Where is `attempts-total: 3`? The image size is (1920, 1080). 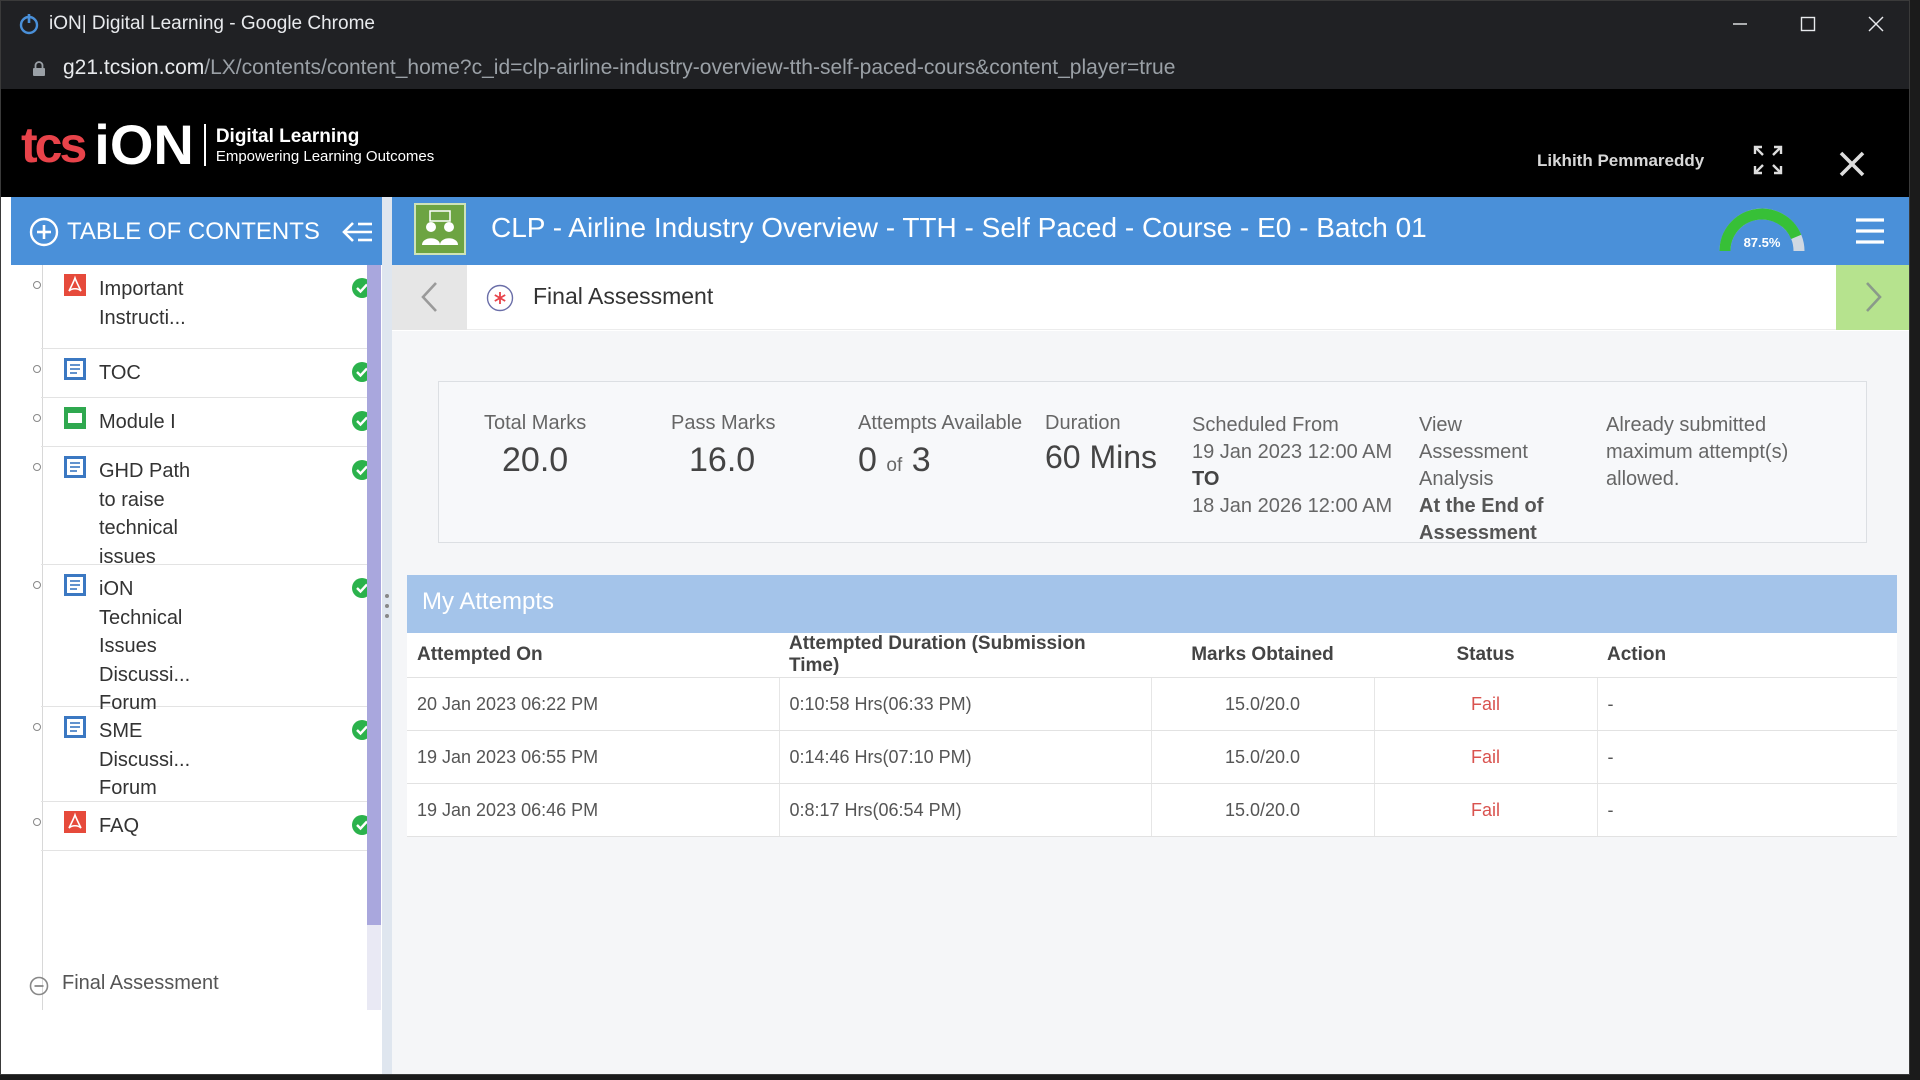 attempts-total: 3 is located at coordinates (921, 460).